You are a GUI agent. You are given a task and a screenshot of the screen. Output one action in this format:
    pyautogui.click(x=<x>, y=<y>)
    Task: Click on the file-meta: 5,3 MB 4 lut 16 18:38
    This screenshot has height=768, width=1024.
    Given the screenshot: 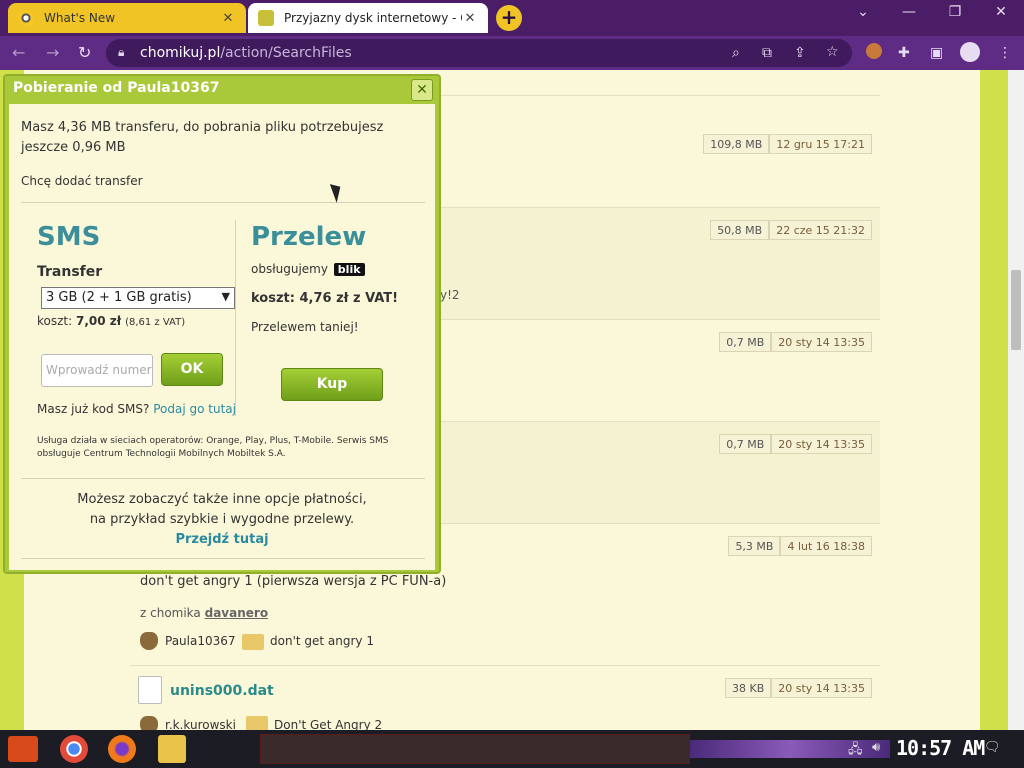 What is the action you would take?
    pyautogui.click(x=800, y=546)
    